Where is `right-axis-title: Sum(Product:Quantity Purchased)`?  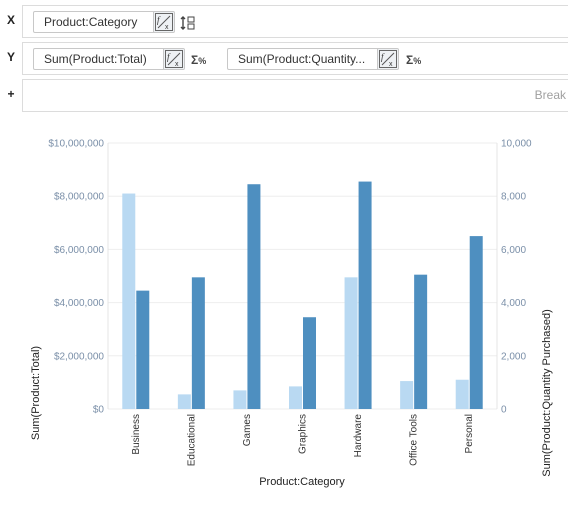 right-axis-title: Sum(Product:Quantity Purchased) is located at coordinates (547, 393).